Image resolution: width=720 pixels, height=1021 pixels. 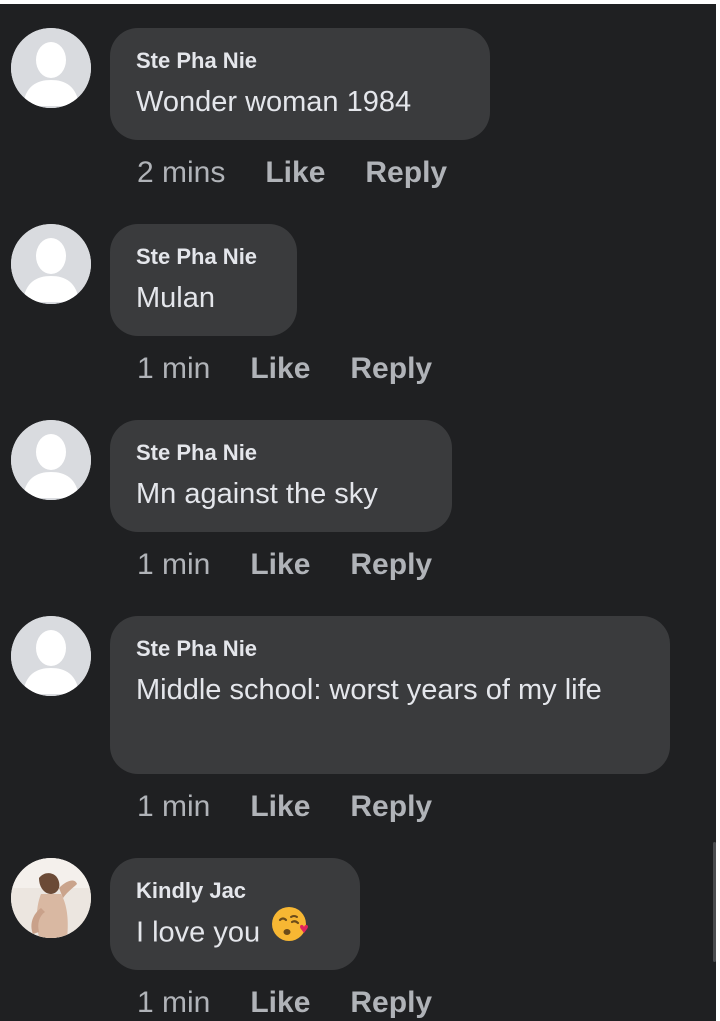 What do you see at coordinates (290, 931) in the screenshot?
I see `kissing-face-heart-icon` at bounding box center [290, 931].